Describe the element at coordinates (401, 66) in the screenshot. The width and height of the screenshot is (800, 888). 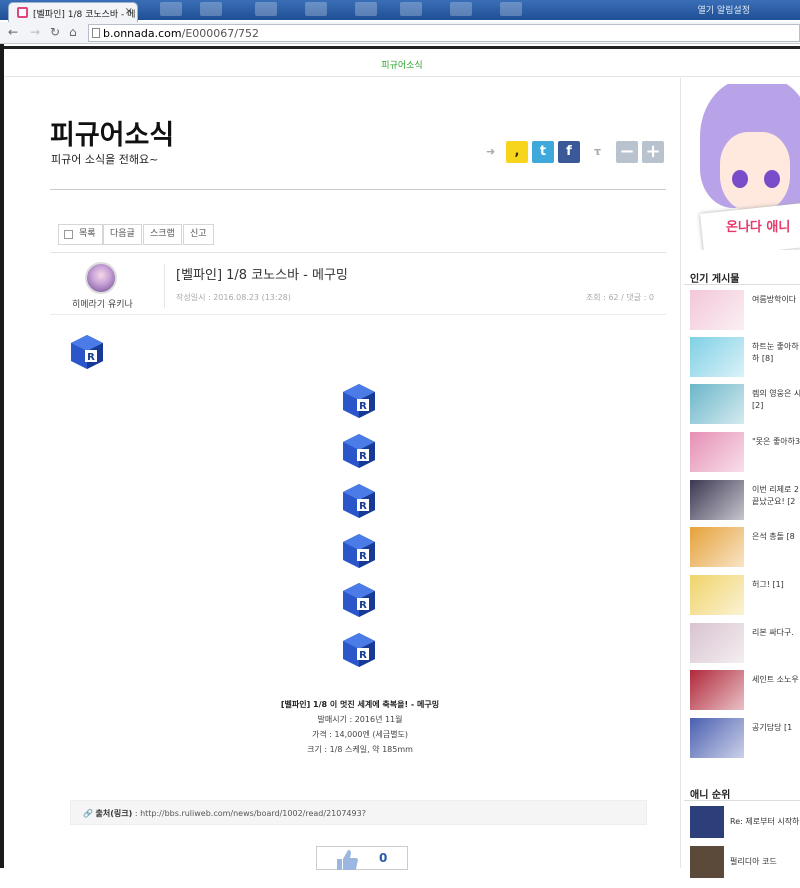
I see `top-nav-link: 피규어소식` at that location.